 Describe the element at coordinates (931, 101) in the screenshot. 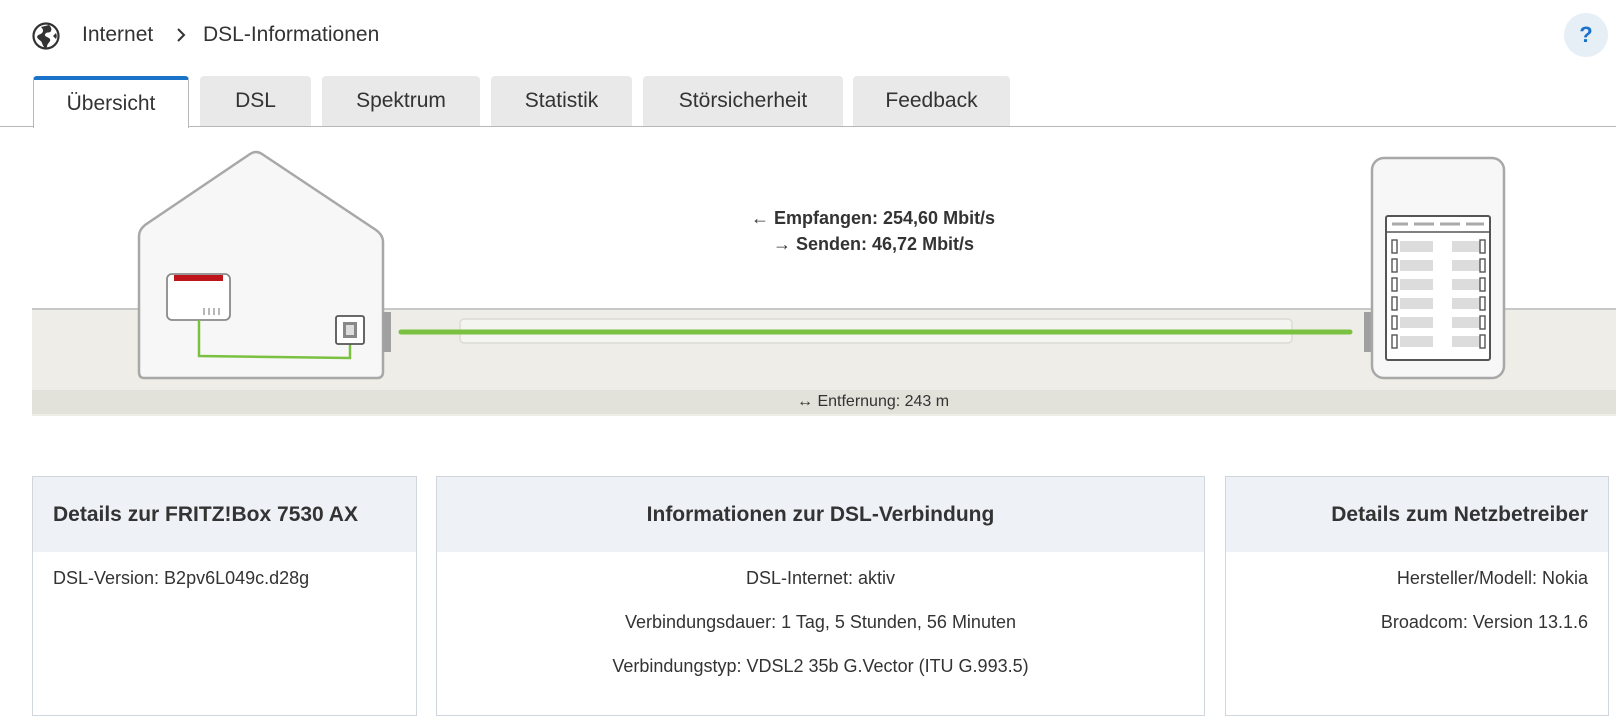

I see `tab-feedback: Feedback` at that location.